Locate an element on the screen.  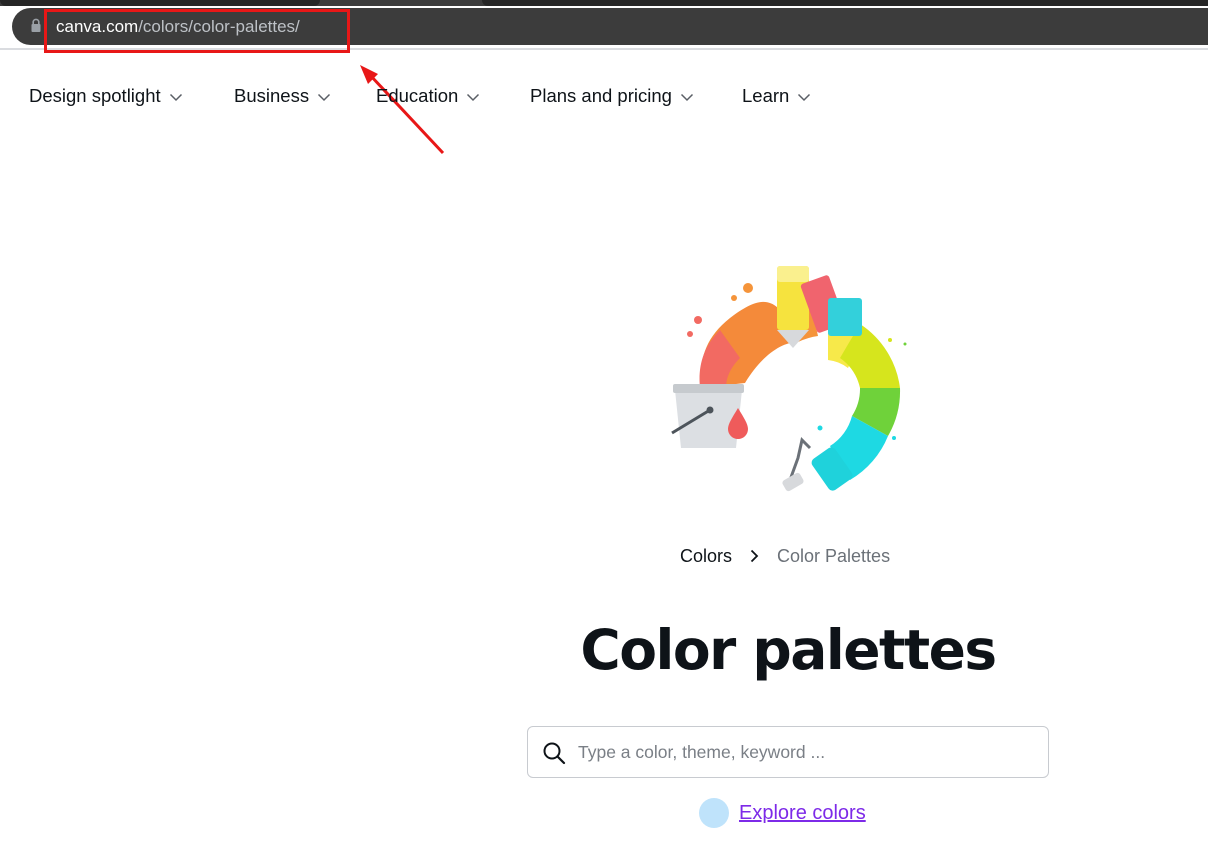
breadcrumb-current: Color Palettes is located at coordinates (834, 555).